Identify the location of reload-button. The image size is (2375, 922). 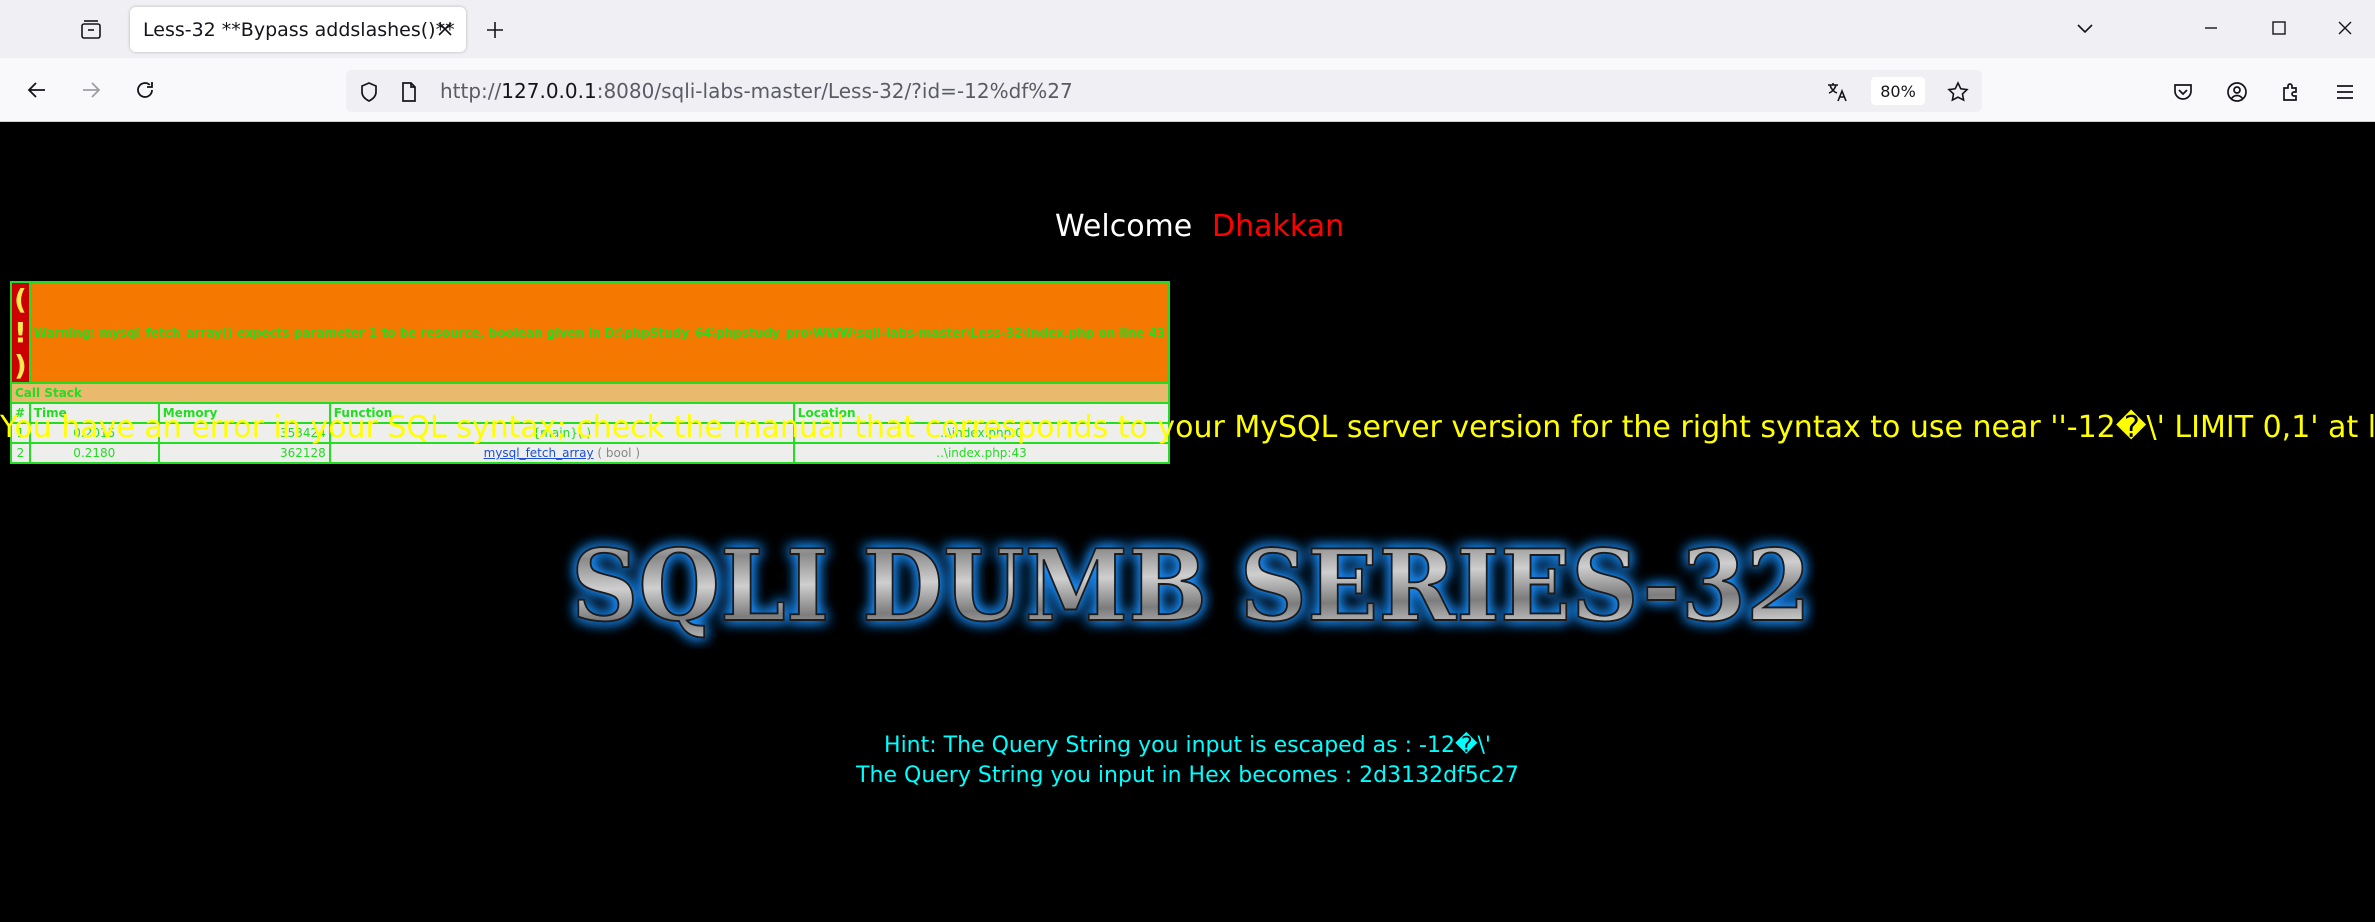
(145, 90).